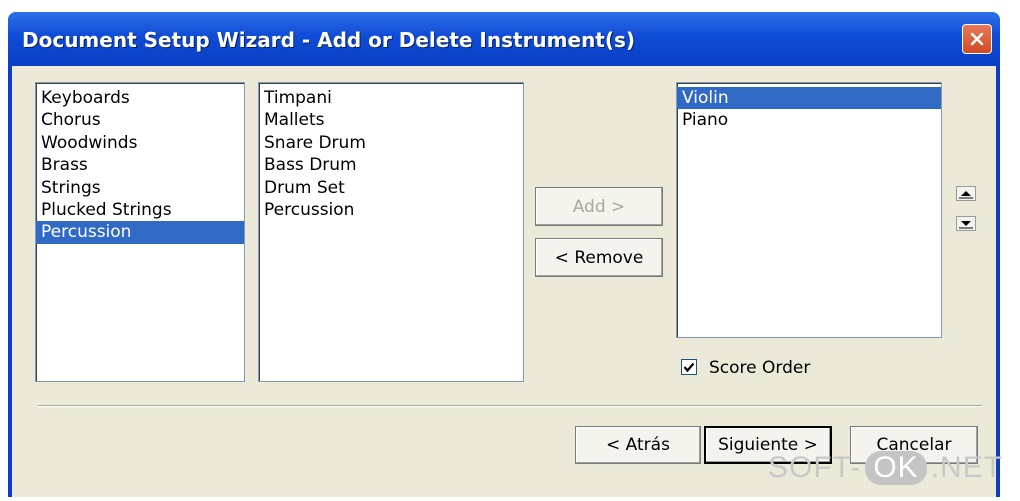  Describe the element at coordinates (599, 206) in the screenshot. I see `add-button: Add >` at that location.